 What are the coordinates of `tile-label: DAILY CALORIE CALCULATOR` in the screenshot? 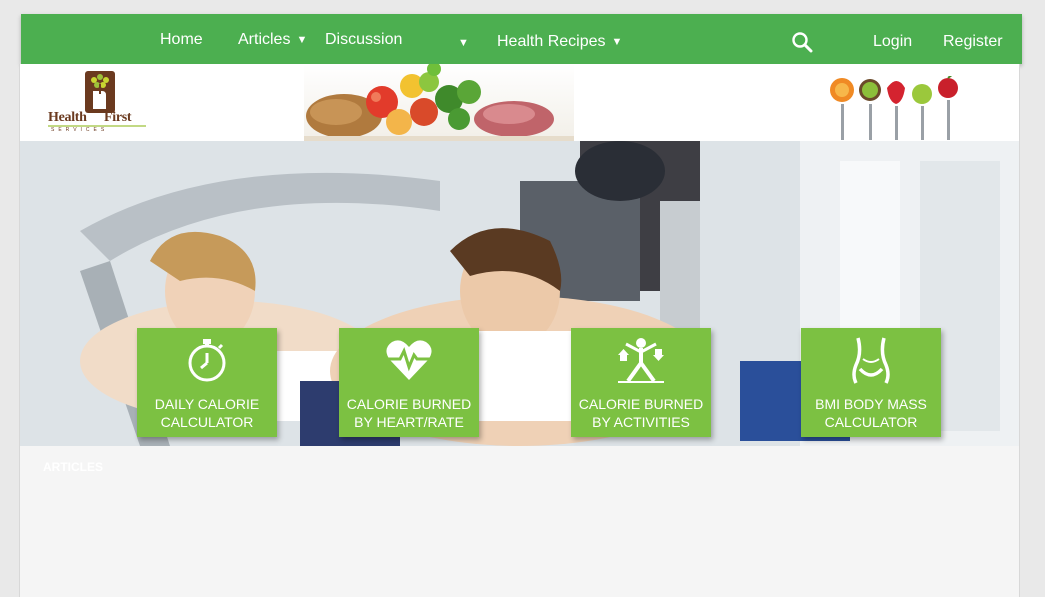 It's located at (207, 413).